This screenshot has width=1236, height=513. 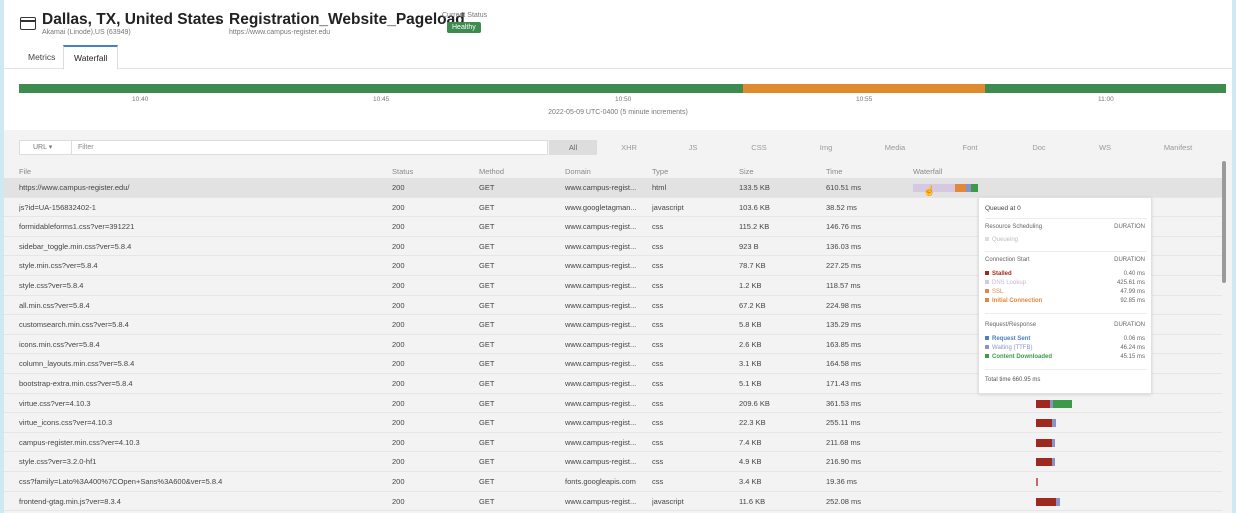 I want to click on type-filter-css: CSS, so click(x=759, y=147).